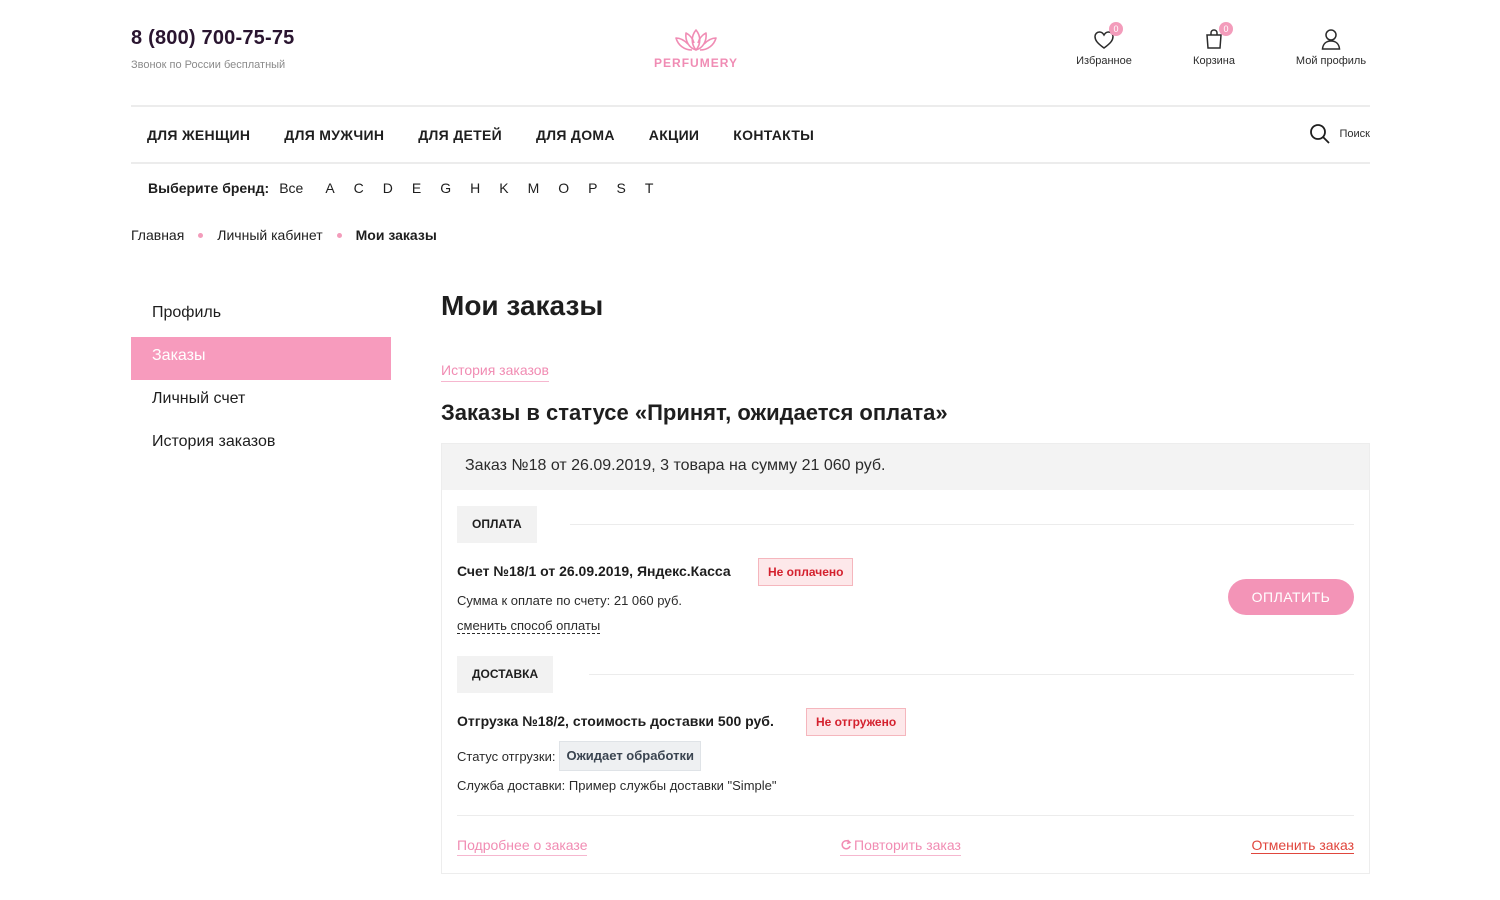 The width and height of the screenshot is (1500, 900). What do you see at coordinates (269, 235) in the screenshot?
I see `breadcrumb-account: Личный кабинет` at bounding box center [269, 235].